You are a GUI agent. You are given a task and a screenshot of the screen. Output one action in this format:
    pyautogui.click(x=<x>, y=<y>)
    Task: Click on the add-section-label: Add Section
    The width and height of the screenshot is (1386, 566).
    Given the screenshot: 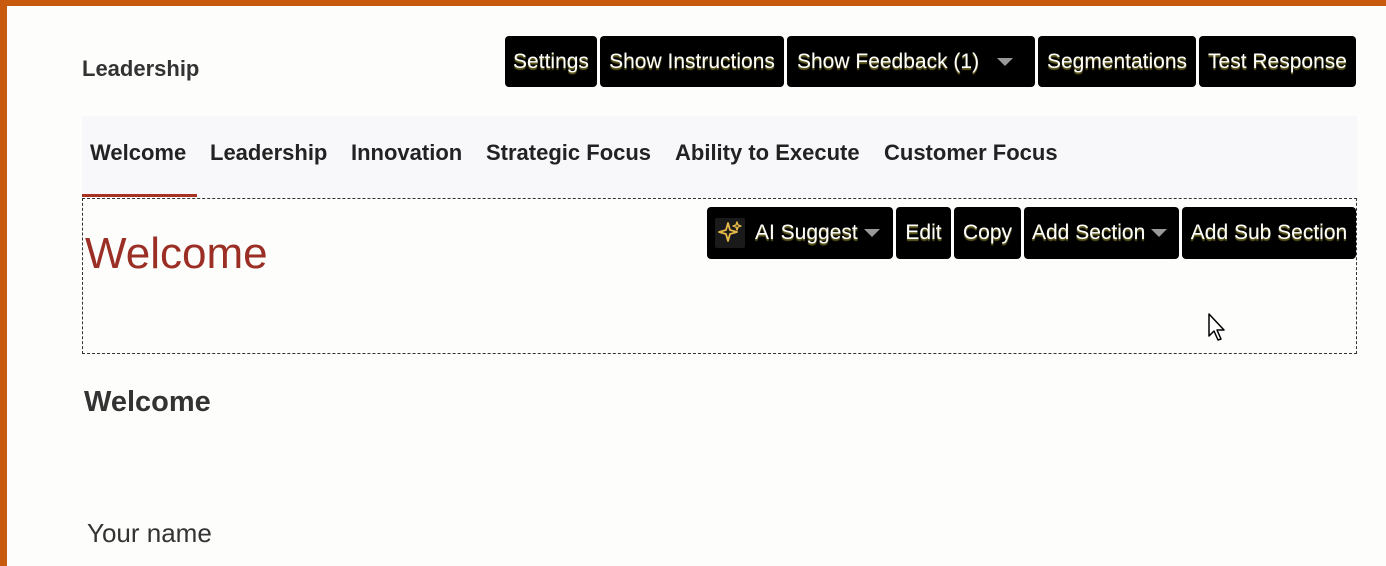 What is the action you would take?
    pyautogui.click(x=1089, y=232)
    